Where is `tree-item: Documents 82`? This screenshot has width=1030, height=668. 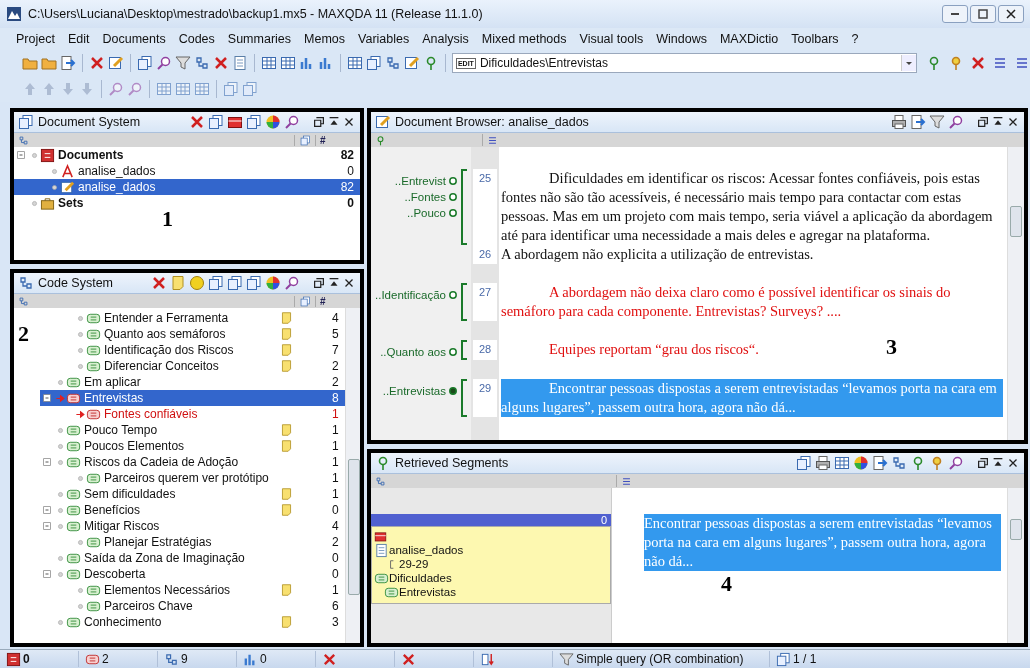 tree-item: Documents 82 is located at coordinates (187, 155).